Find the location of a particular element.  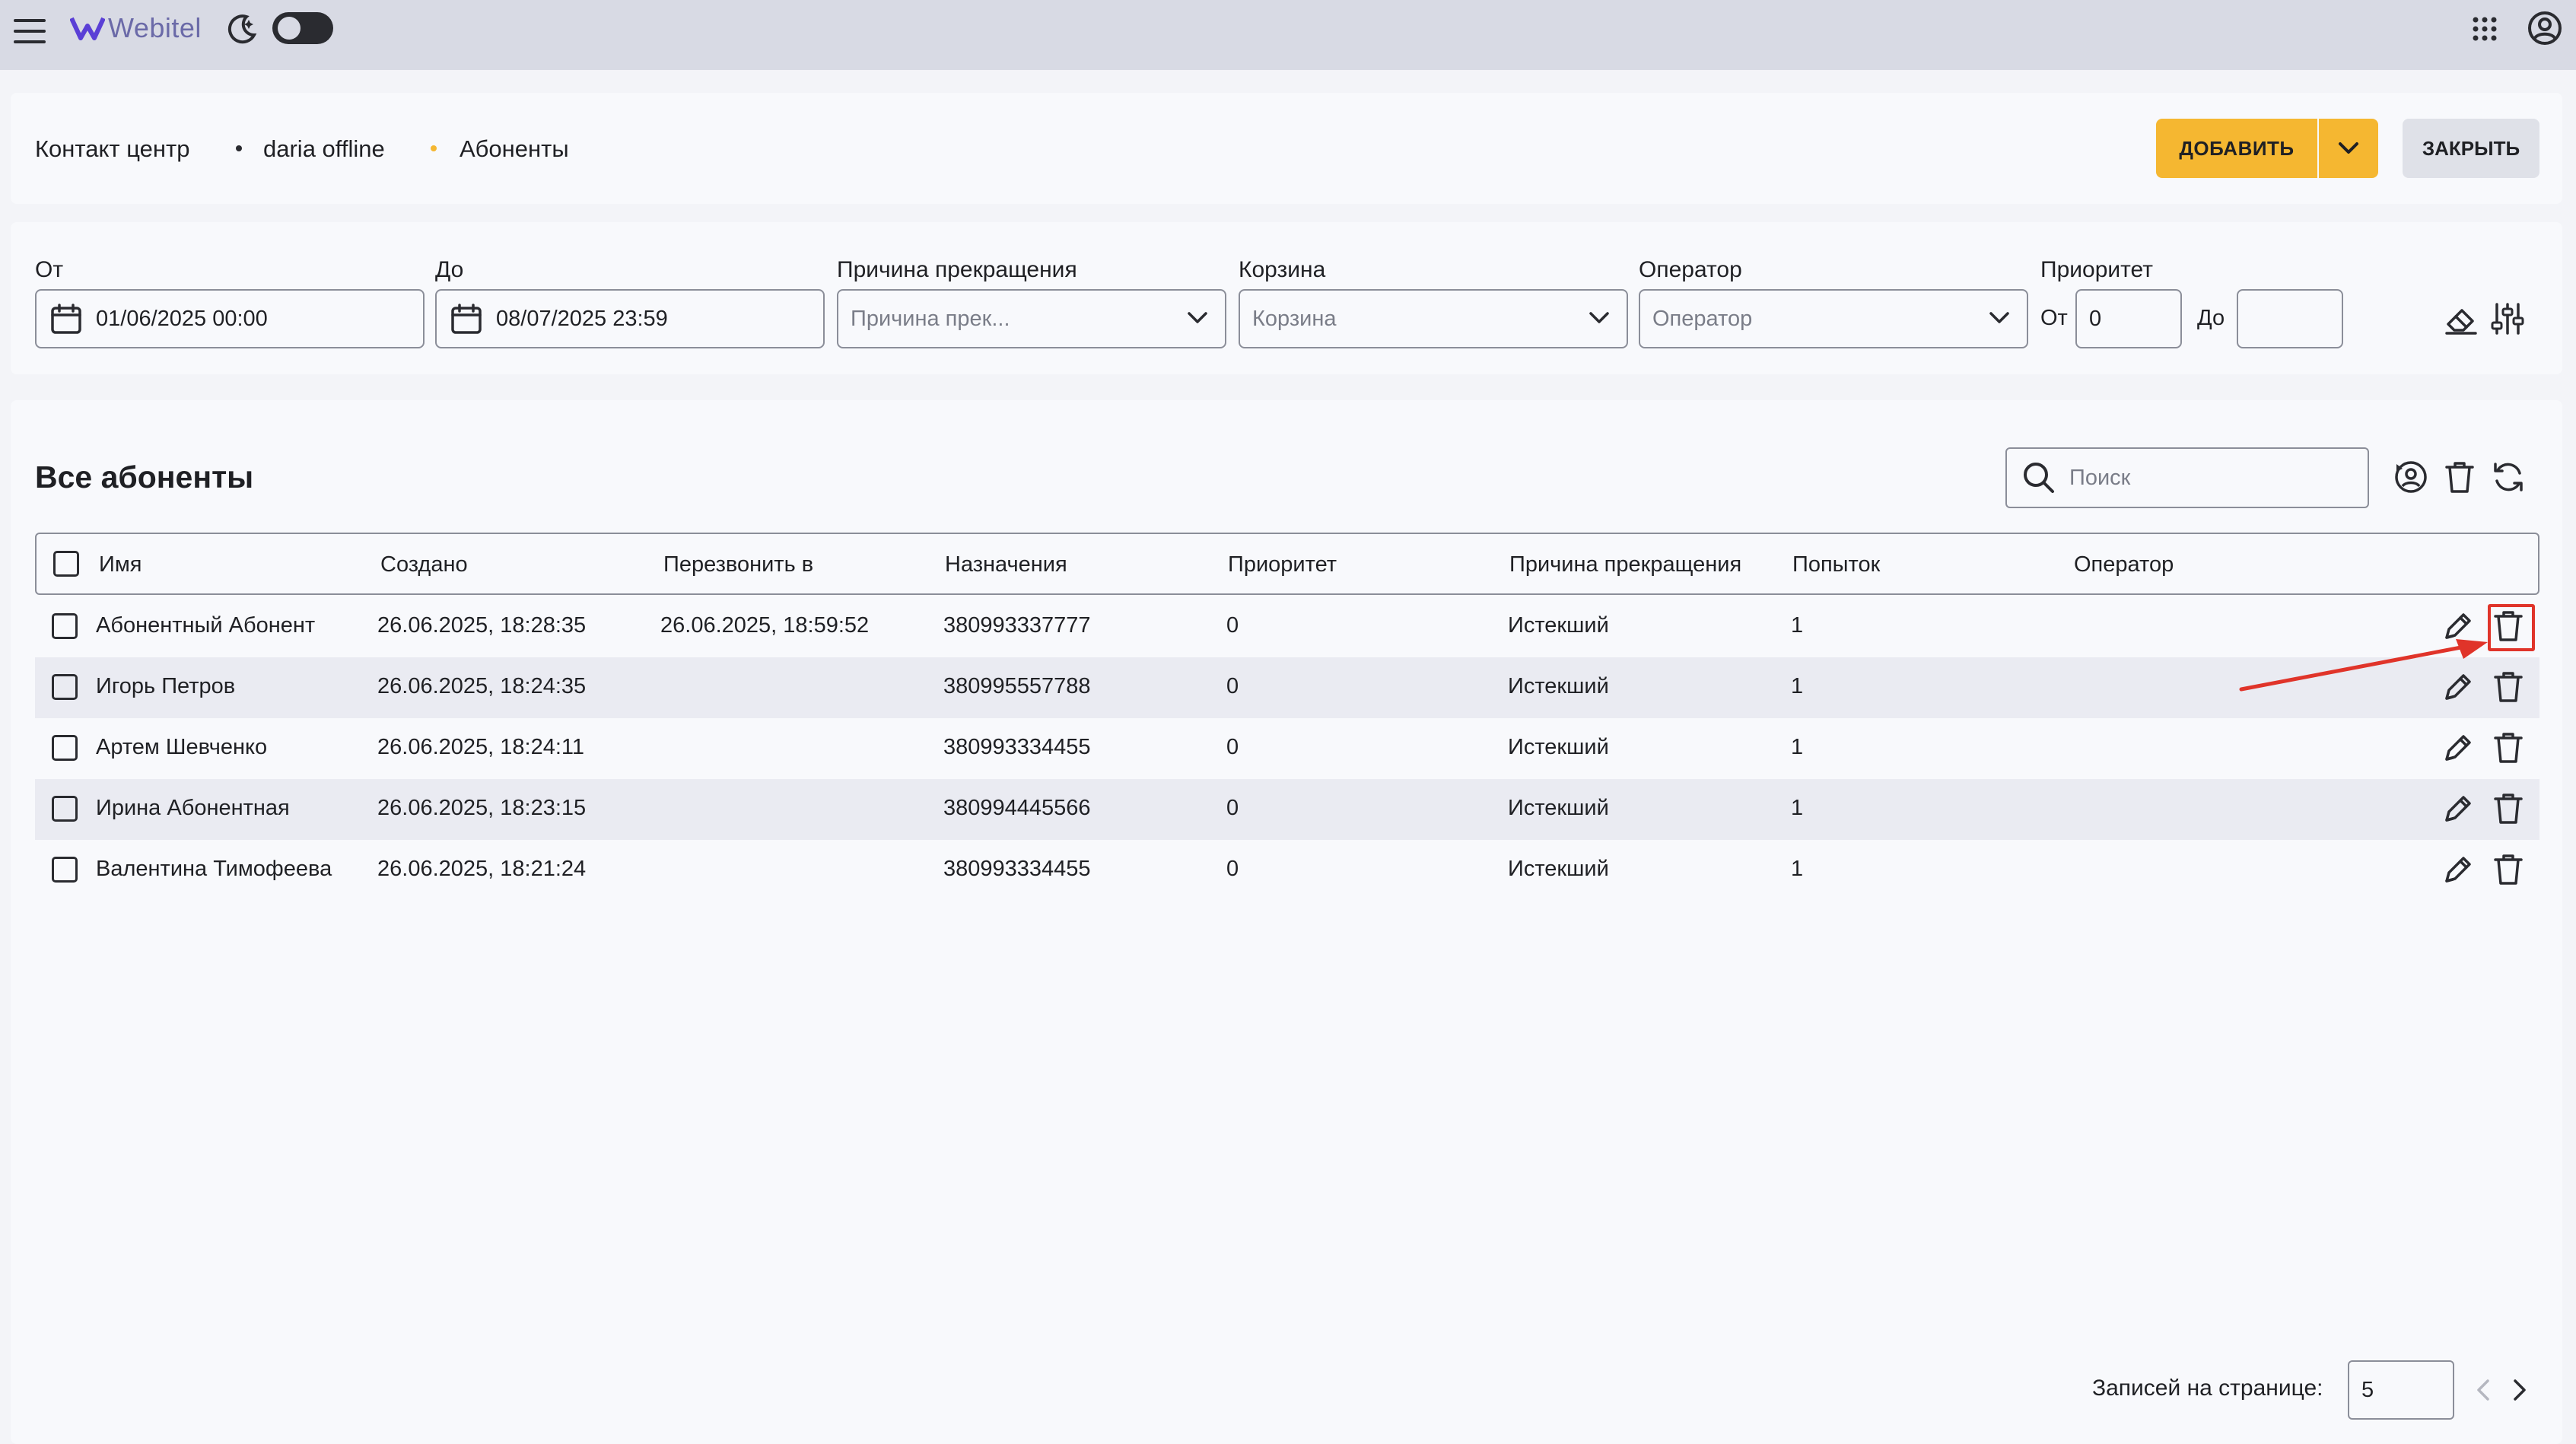

per-page-input: 5 is located at coordinates (2401, 1390).